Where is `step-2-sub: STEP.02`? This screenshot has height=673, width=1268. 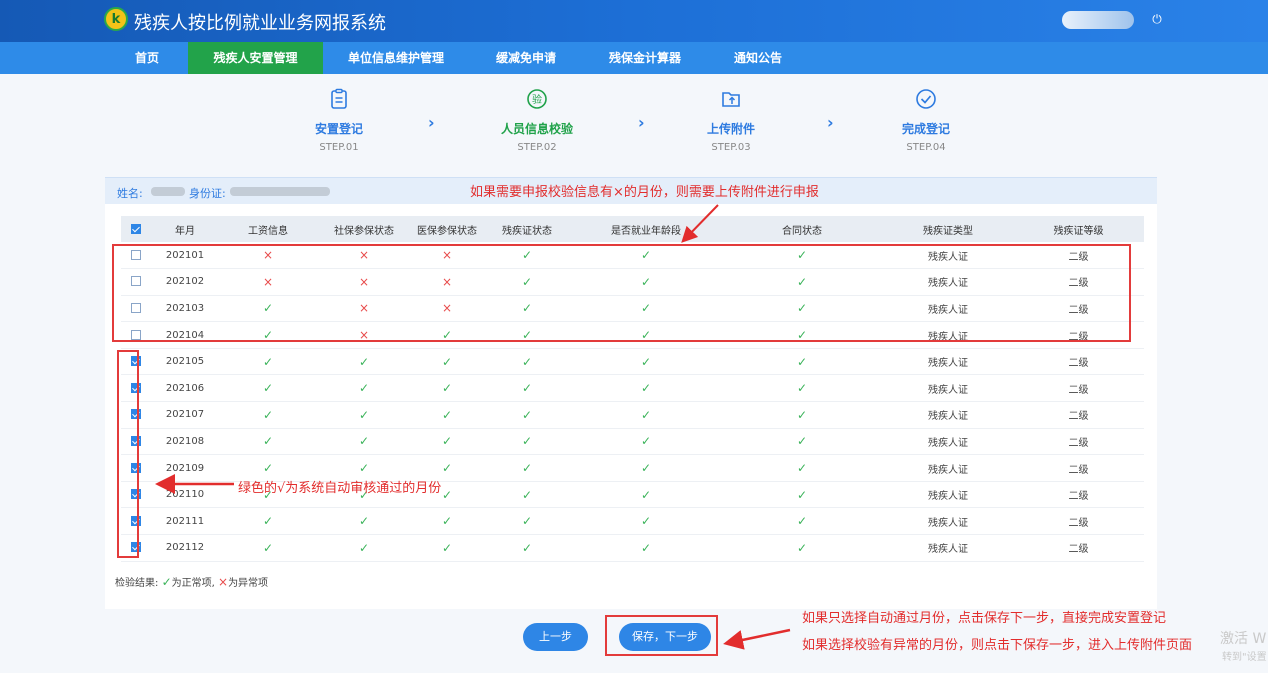
step-2-sub: STEP.02 is located at coordinates (537, 147).